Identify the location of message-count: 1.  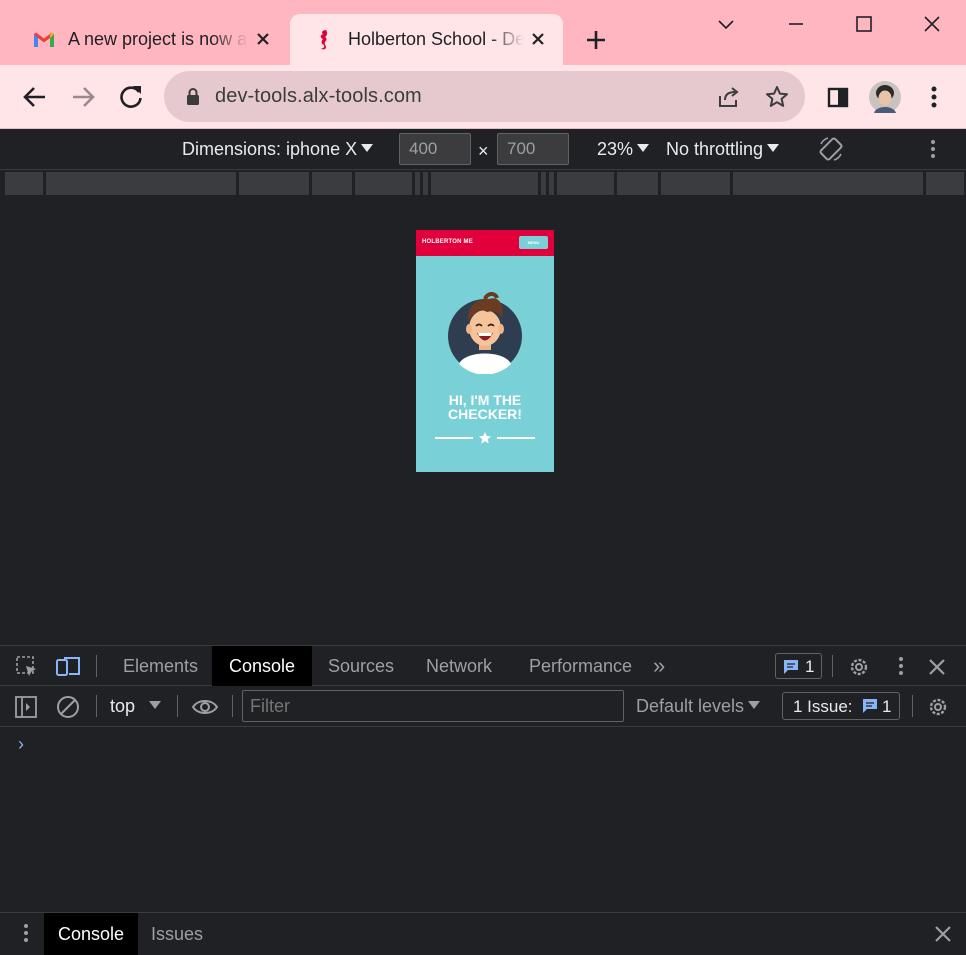
(810, 666).